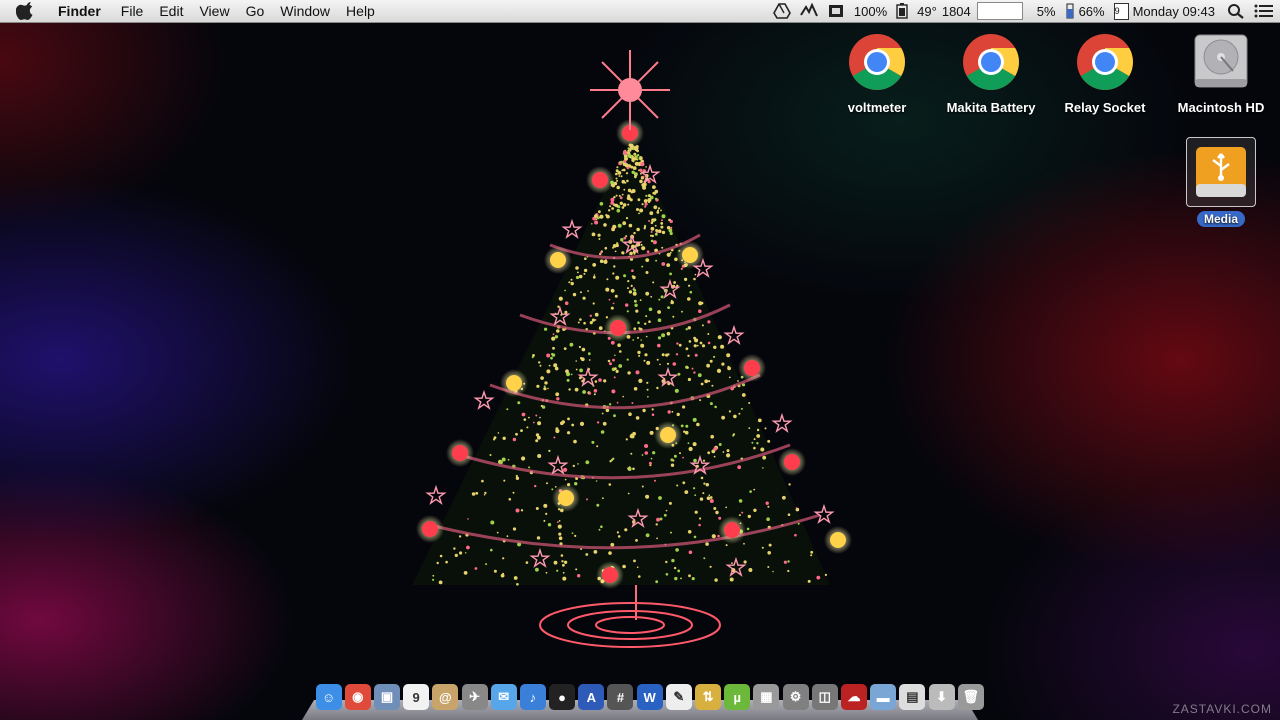 This screenshot has height=720, width=1280. Describe the element at coordinates (591, 697) in the screenshot. I see `dock-item-app-store: A` at that location.